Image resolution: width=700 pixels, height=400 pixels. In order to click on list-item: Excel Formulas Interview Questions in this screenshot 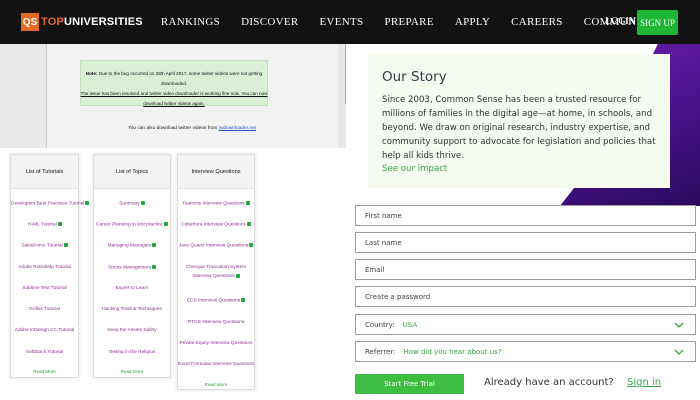, I will do `click(216, 364)`.